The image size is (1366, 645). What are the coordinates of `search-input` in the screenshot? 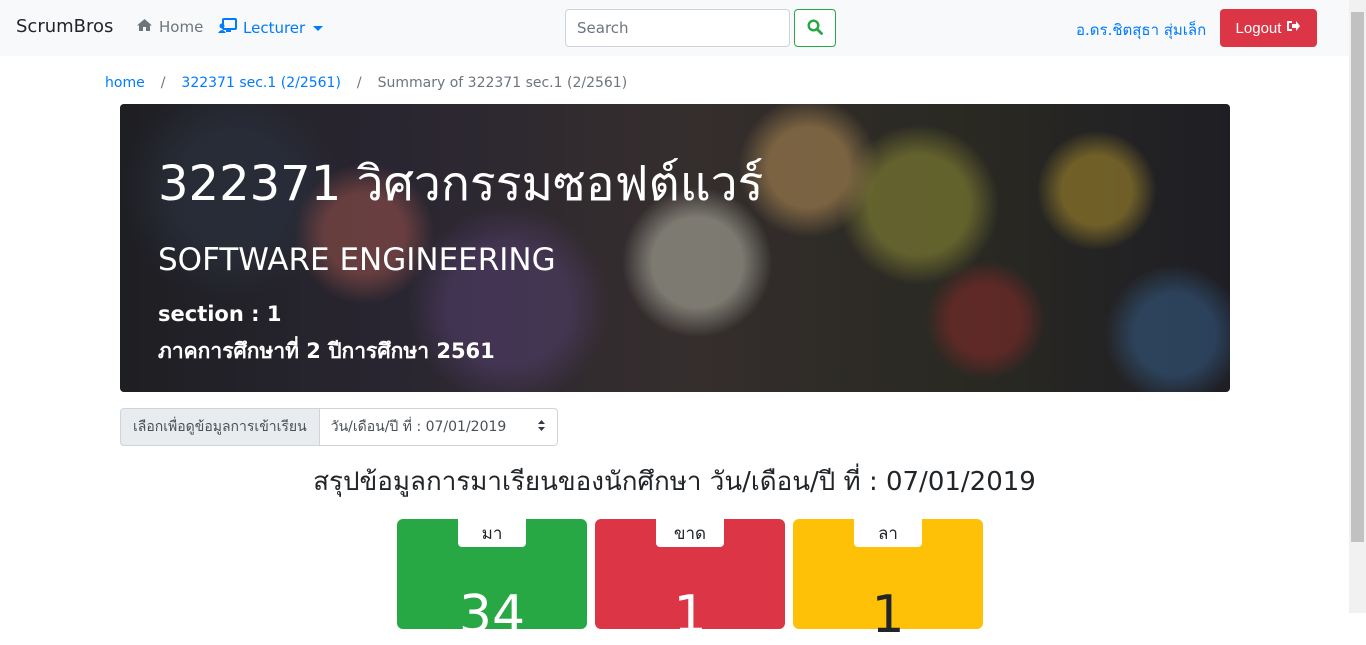 It's located at (677, 28).